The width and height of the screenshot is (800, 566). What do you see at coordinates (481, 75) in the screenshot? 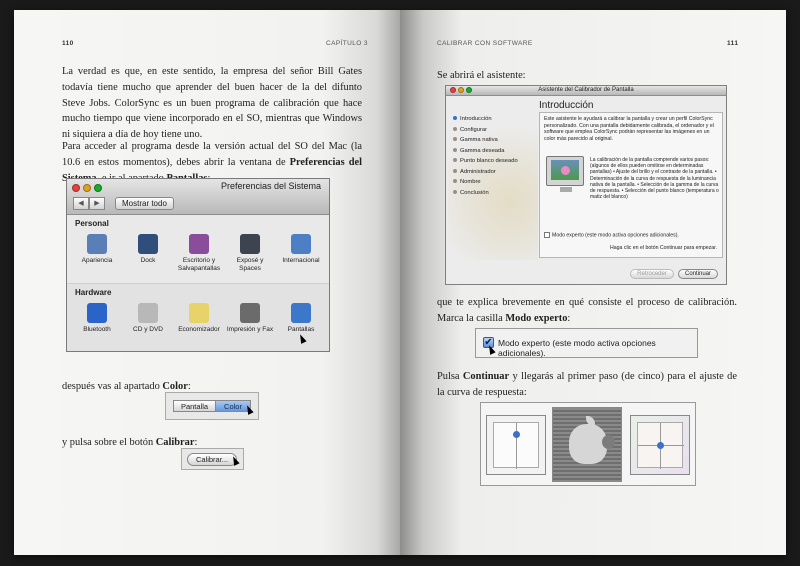
I see `right-paragraph-1: Se abrirá el asistente:` at bounding box center [481, 75].